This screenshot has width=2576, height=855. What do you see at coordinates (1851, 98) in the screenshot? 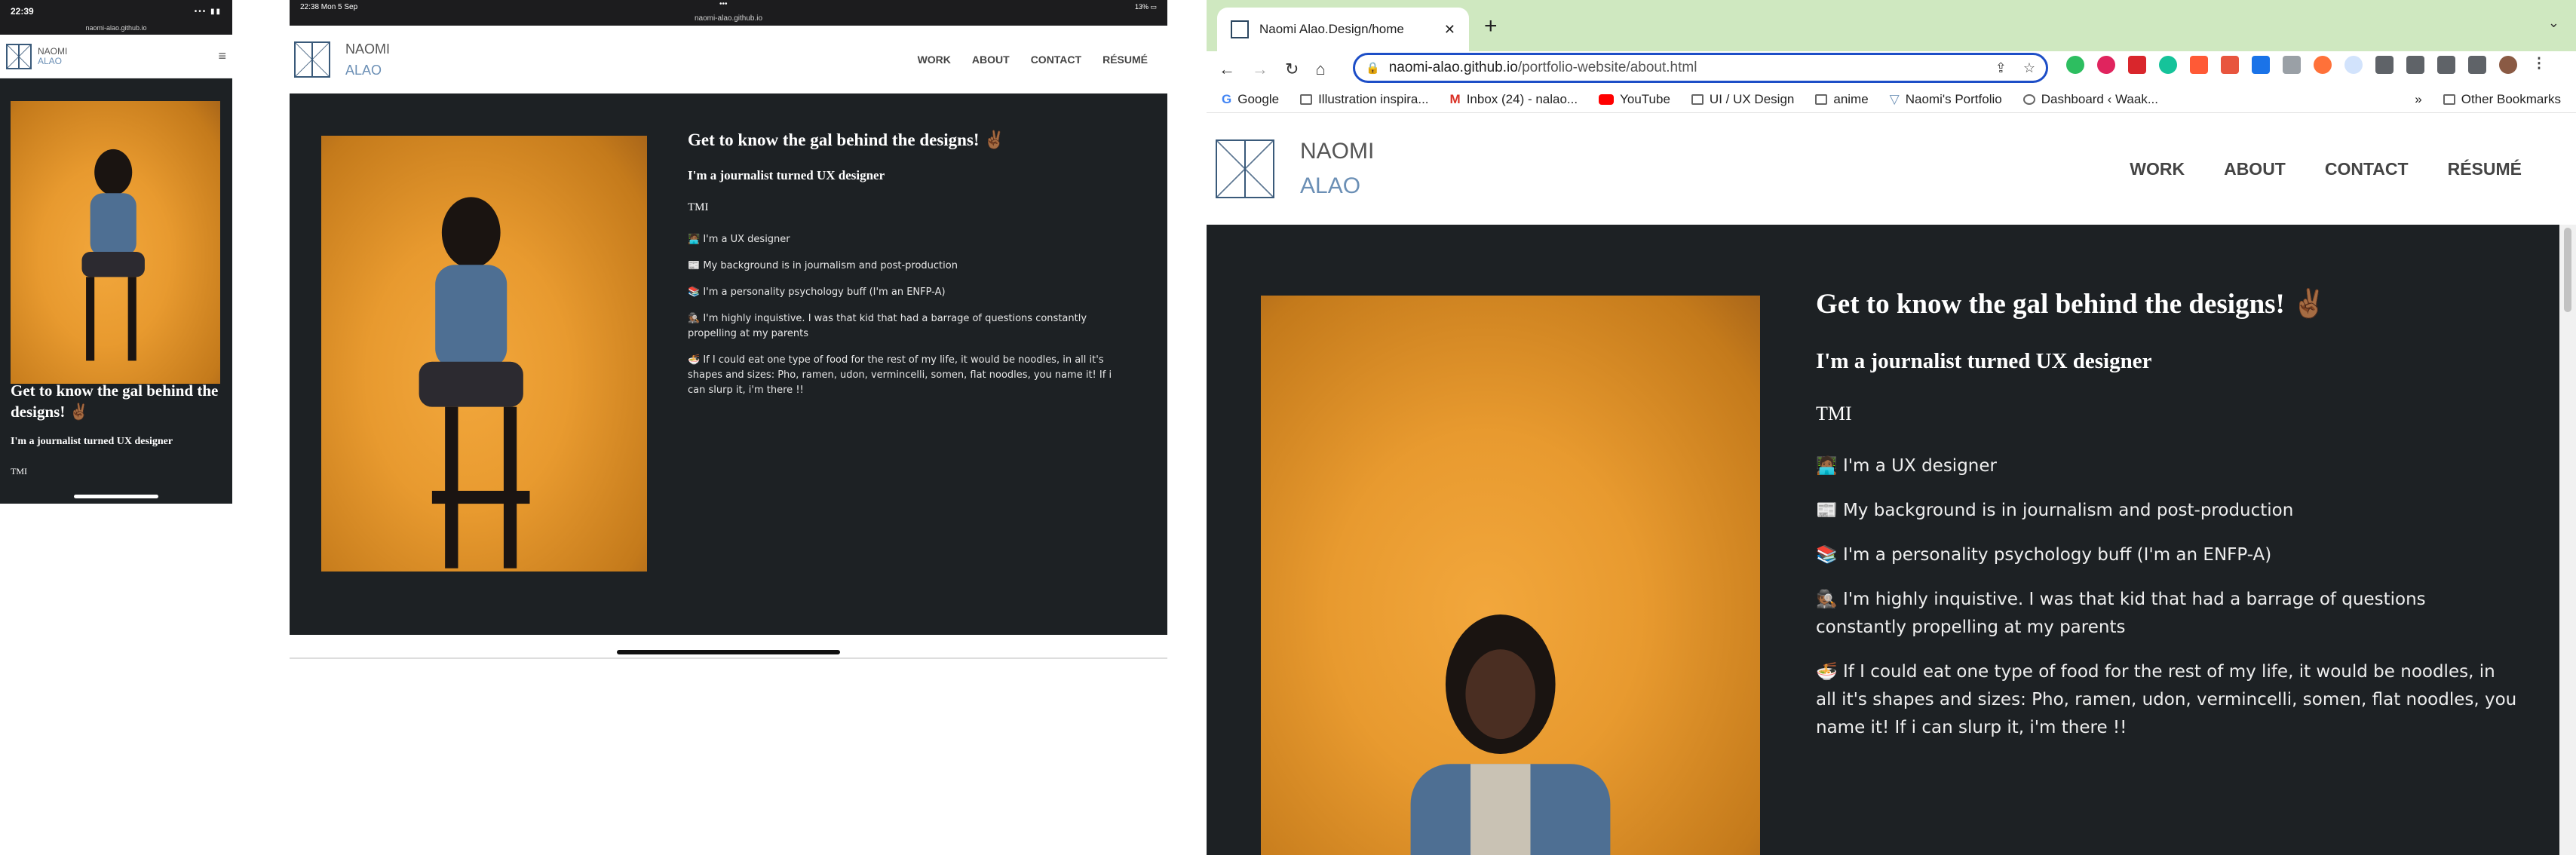
I see `bookmark-label: anime` at bounding box center [1851, 98].